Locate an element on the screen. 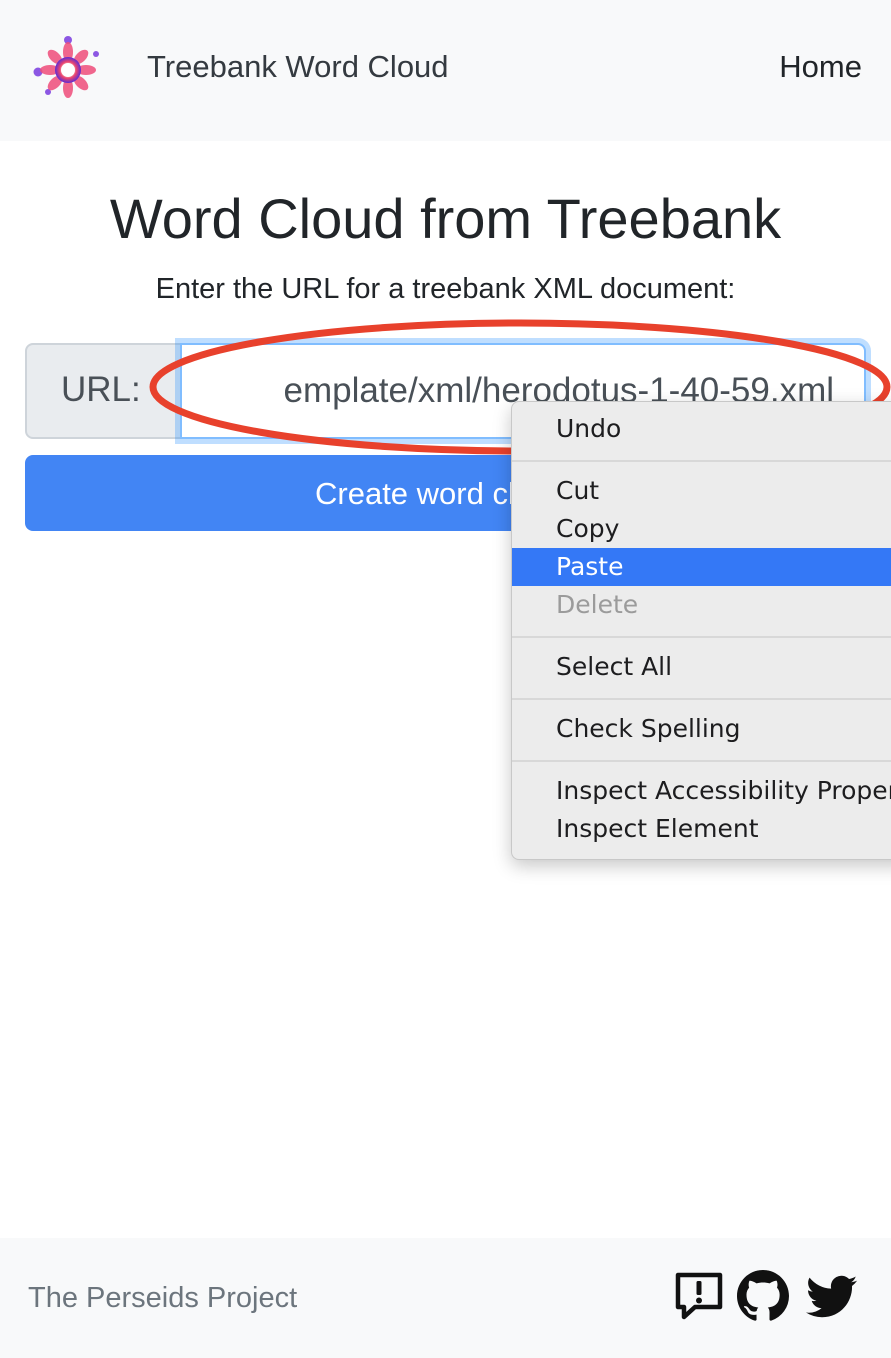  footer-project-name: The Perseids Project is located at coordinates (163, 1298).